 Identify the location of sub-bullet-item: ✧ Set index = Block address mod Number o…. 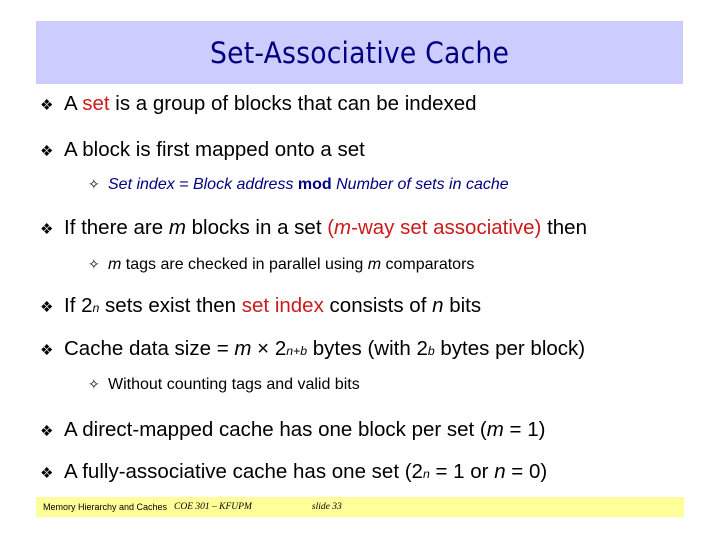
(298, 185).